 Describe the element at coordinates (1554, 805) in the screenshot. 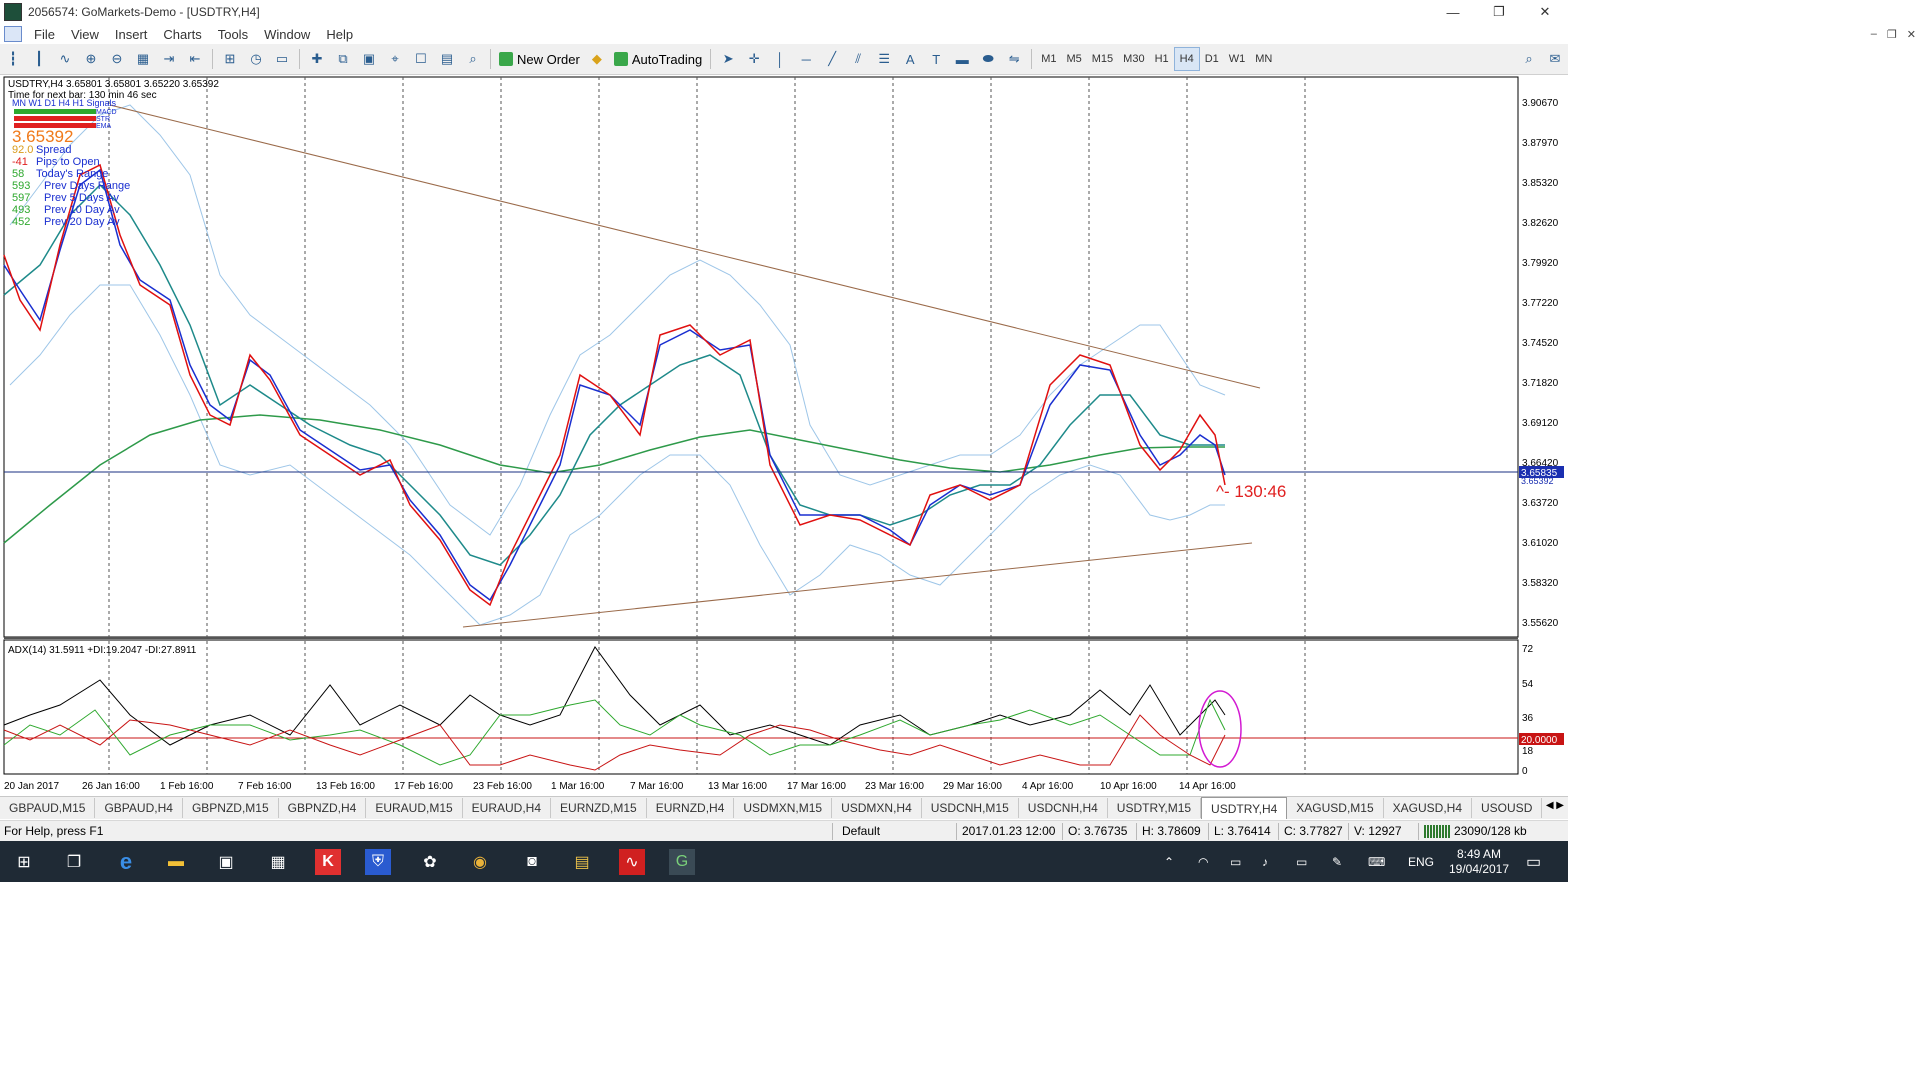

I see `tab-scroll-arrows-icon: ◀ ▶` at that location.